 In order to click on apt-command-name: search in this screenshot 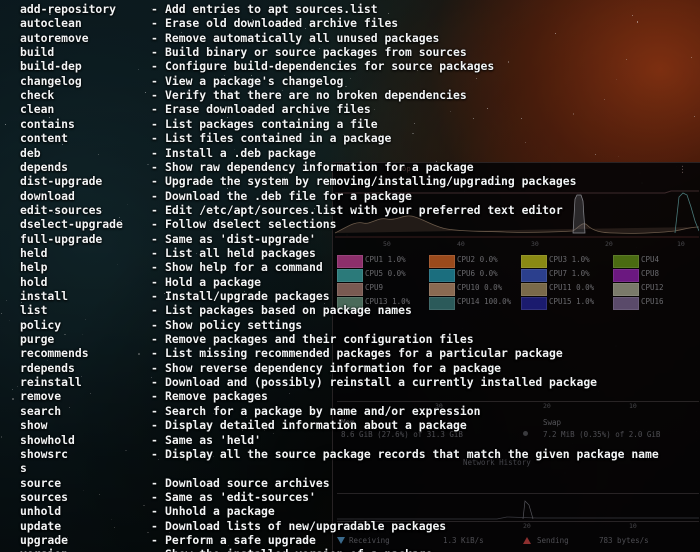, I will do `click(41, 410)`.